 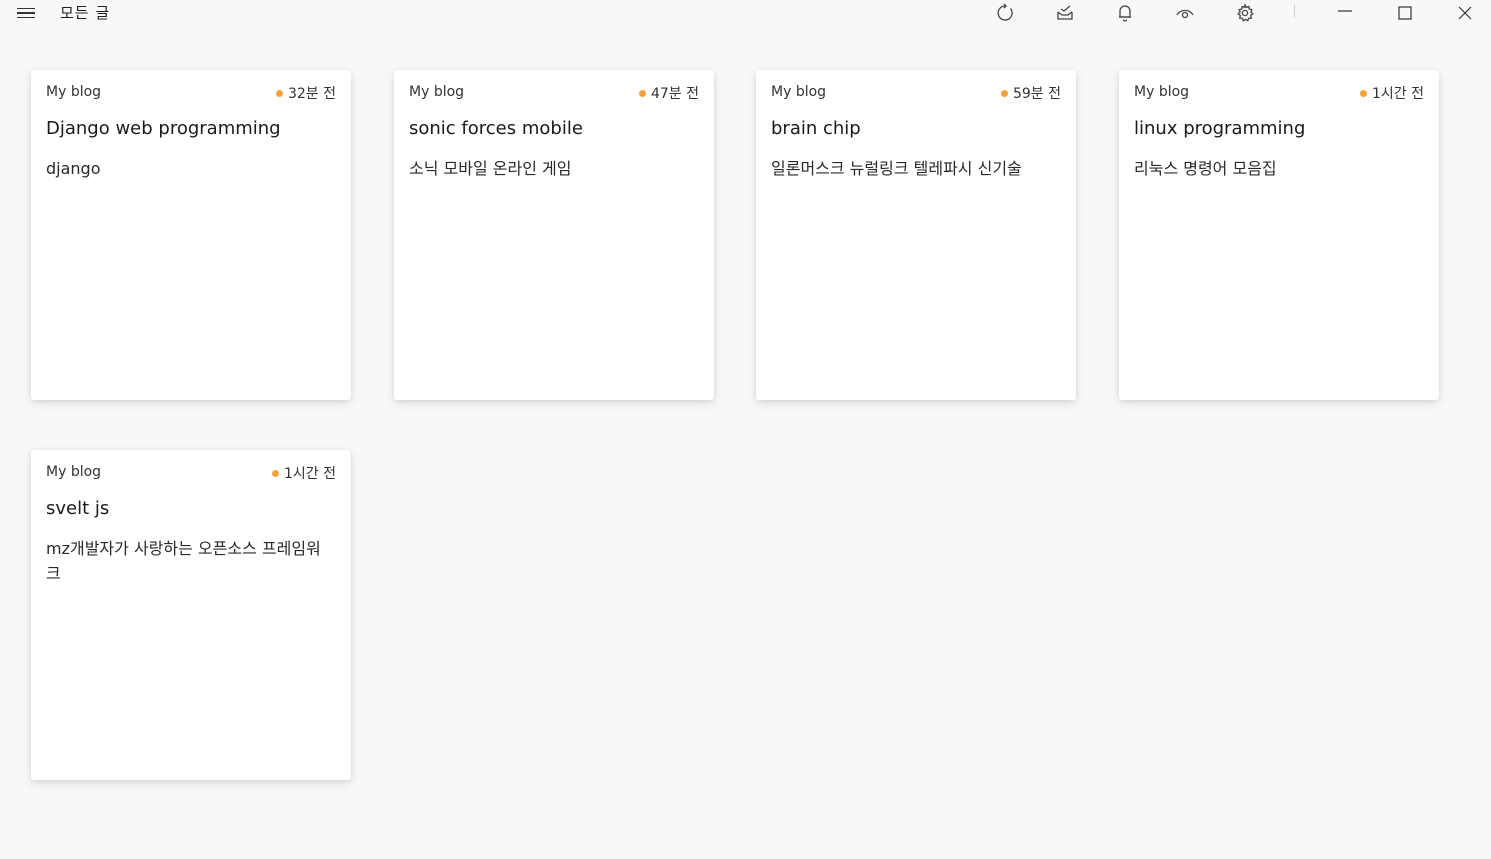 What do you see at coordinates (745, 13) in the screenshot?
I see `title-bar: 모든 글` at bounding box center [745, 13].